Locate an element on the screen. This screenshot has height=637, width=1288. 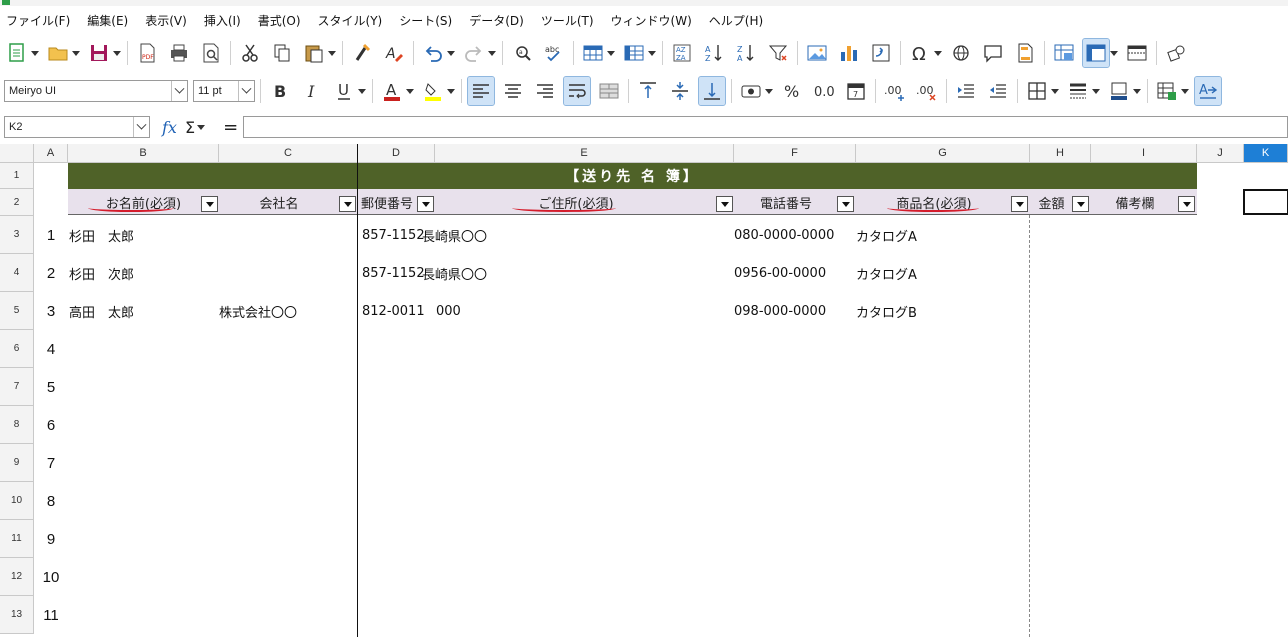
pivot-table-icon is located at coordinates (881, 53).